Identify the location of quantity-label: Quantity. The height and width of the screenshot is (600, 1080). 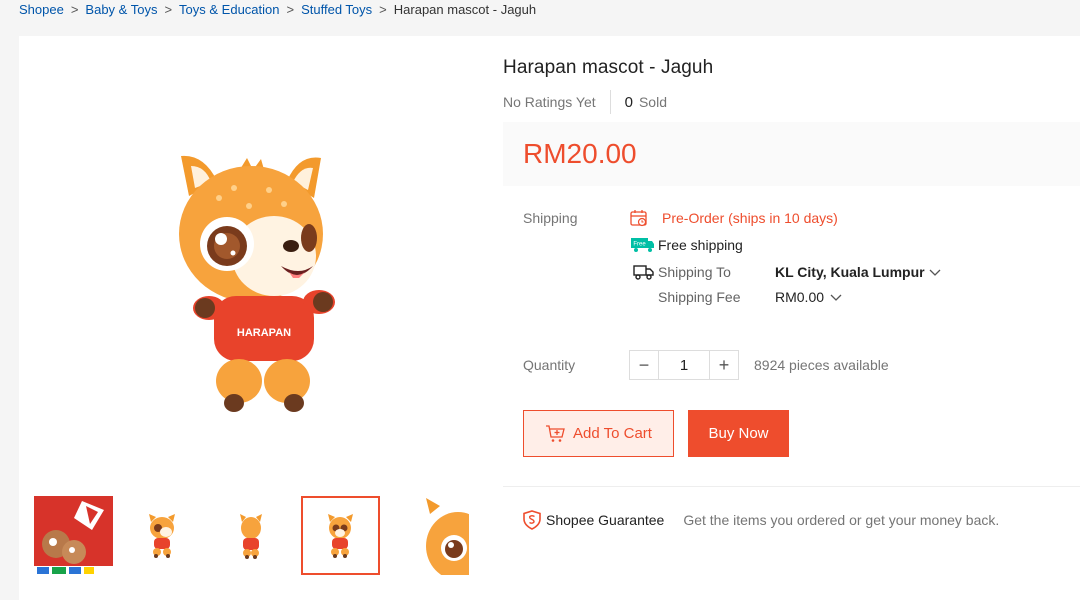
(549, 365).